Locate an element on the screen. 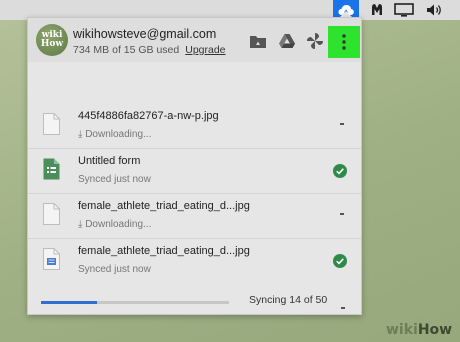 The height and width of the screenshot is (342, 460). google-drive-icon is located at coordinates (287, 41).